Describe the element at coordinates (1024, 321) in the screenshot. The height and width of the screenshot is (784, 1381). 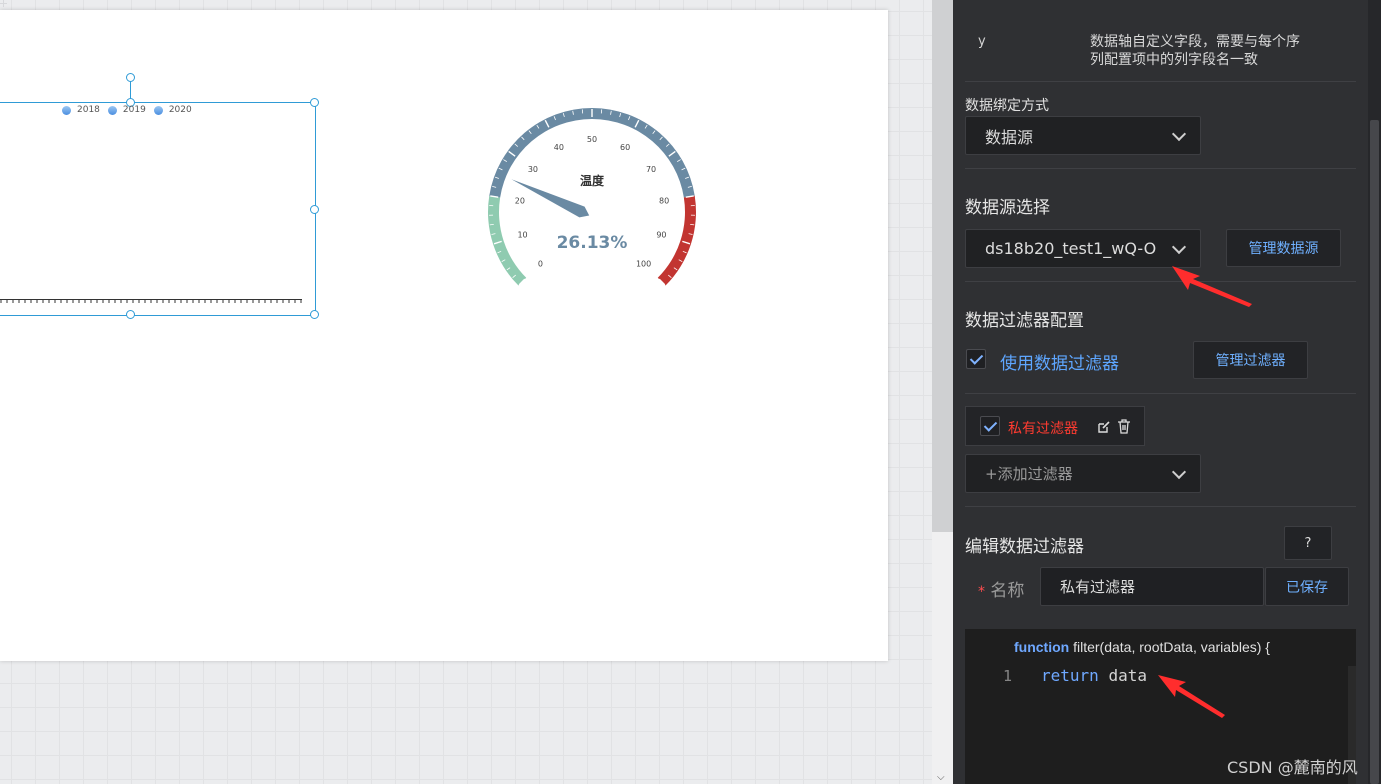
I see `filter-config-label: 数据过滤器配置` at that location.